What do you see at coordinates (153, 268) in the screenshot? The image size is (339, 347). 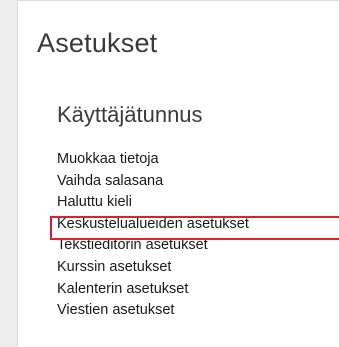 I see `link-course-preferences: Kurssin asetukset` at bounding box center [153, 268].